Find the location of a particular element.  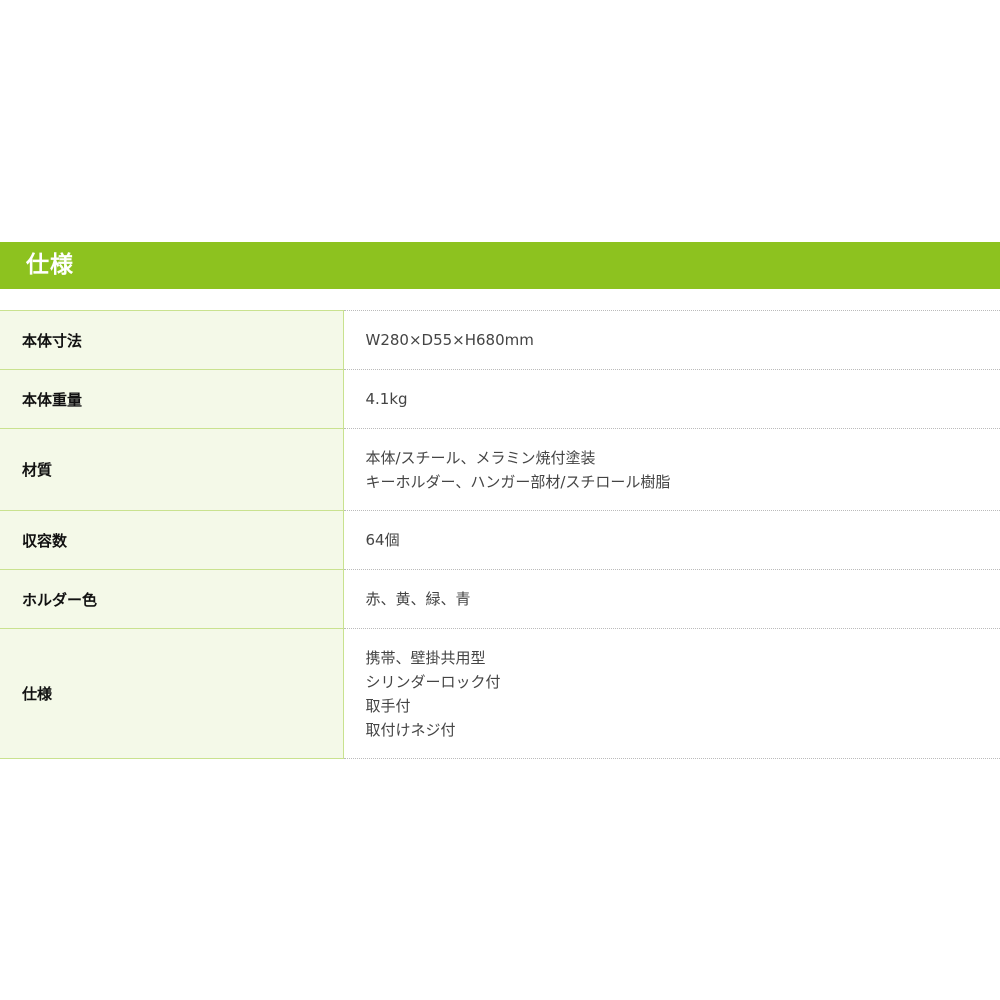

spec-row-specification: 仕様 携帯、壁掛共用型 シリンダーロック付 取手付 取付けネジ付 is located at coordinates (500, 693).